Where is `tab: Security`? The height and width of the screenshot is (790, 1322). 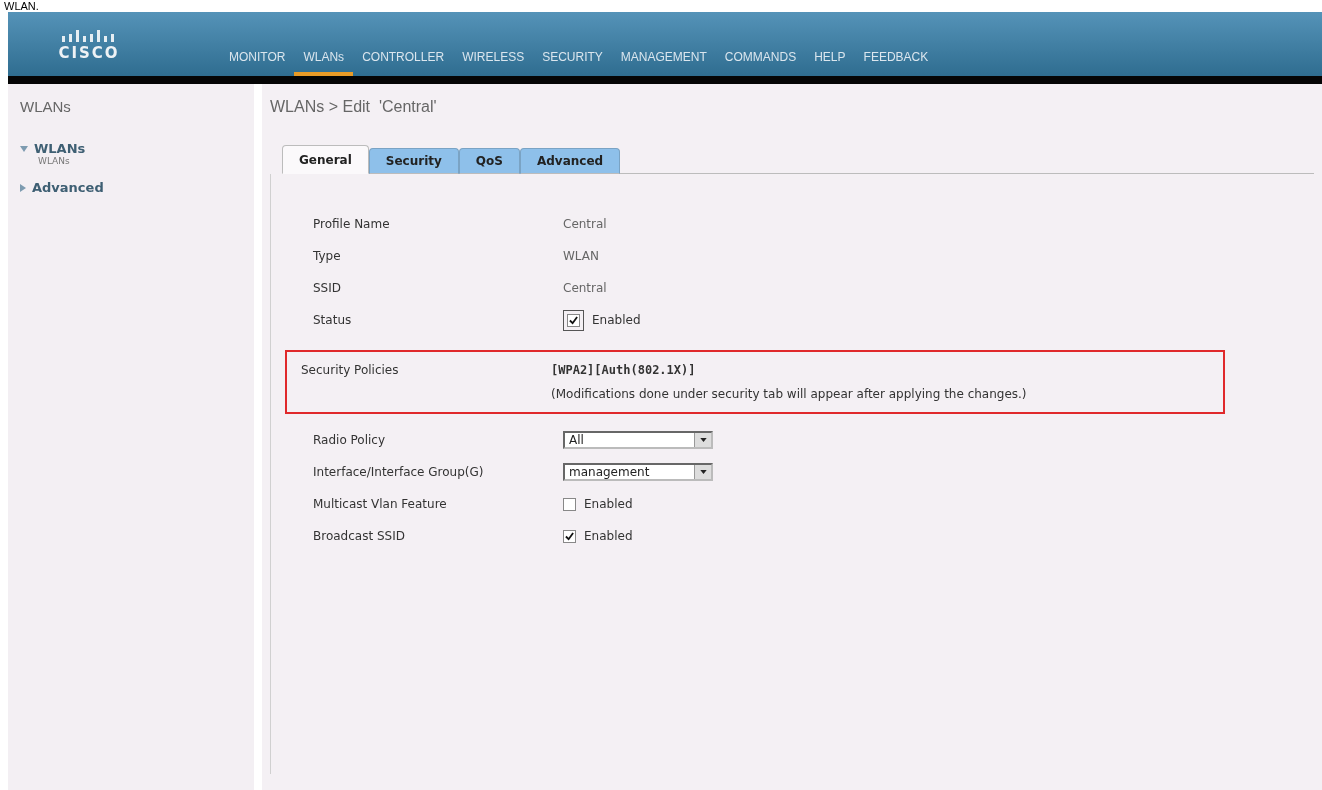 tab: Security is located at coordinates (413, 161).